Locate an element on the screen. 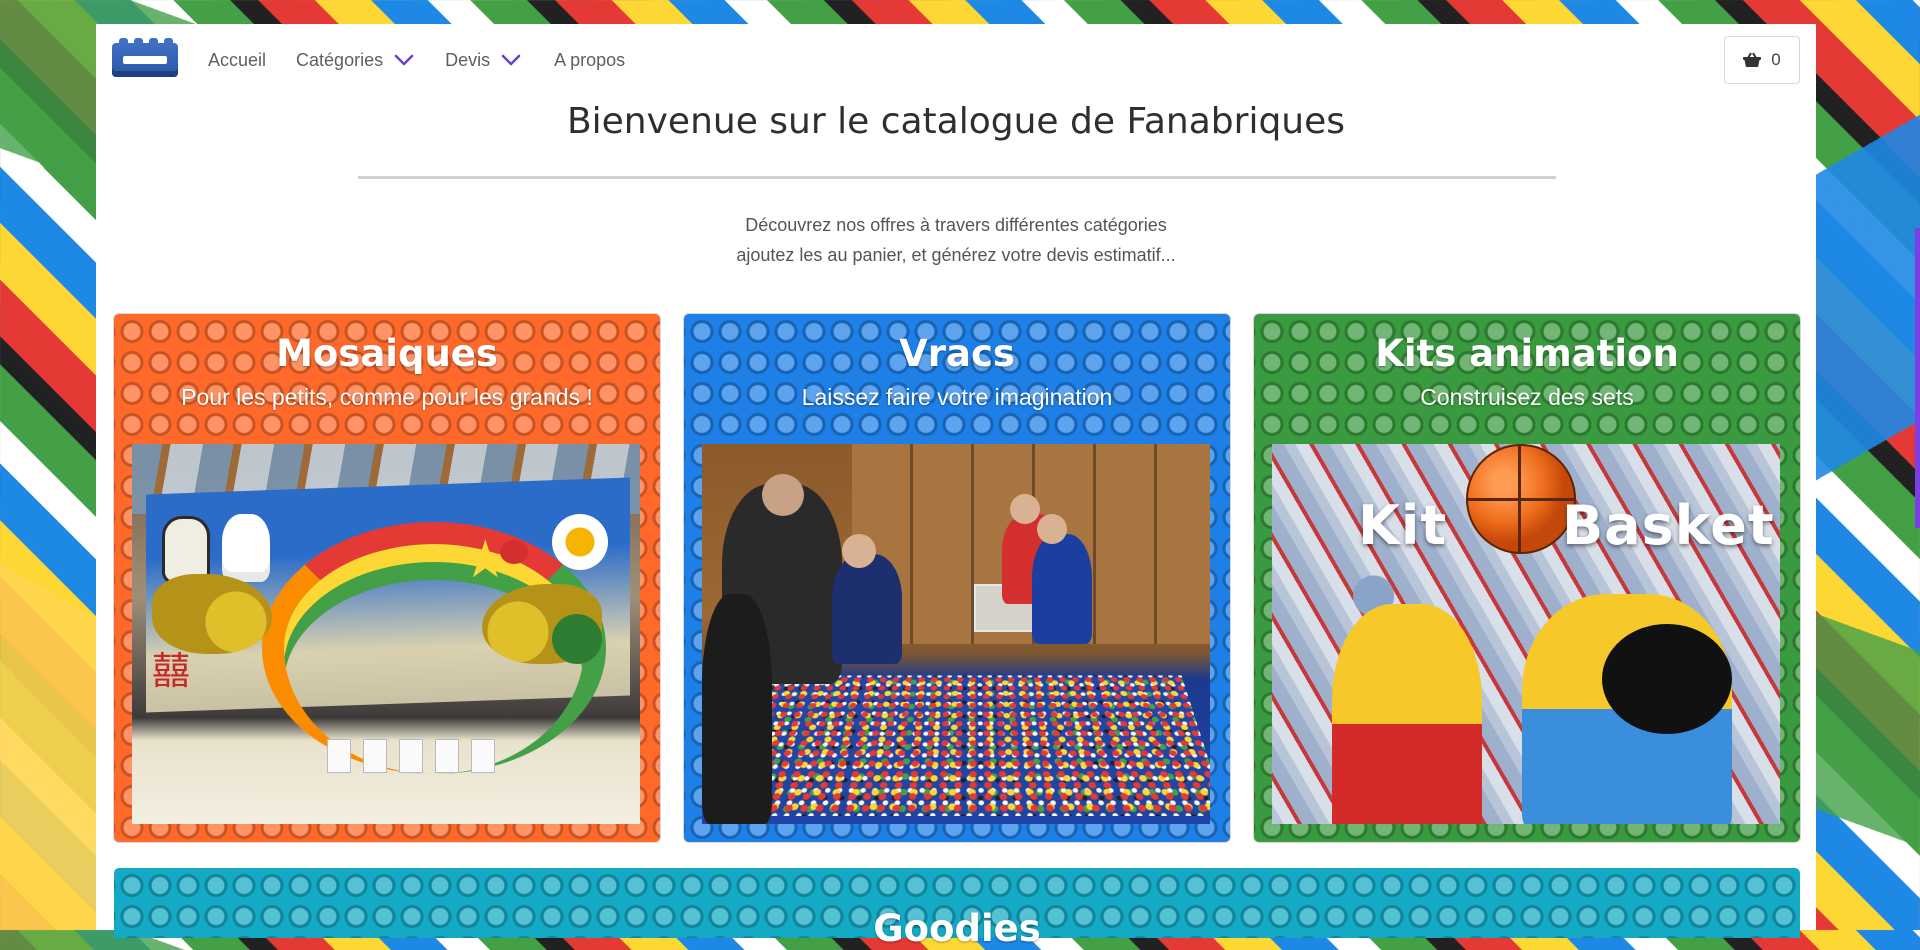  nav-dropdown-categories: Catégories is located at coordinates (355, 60).